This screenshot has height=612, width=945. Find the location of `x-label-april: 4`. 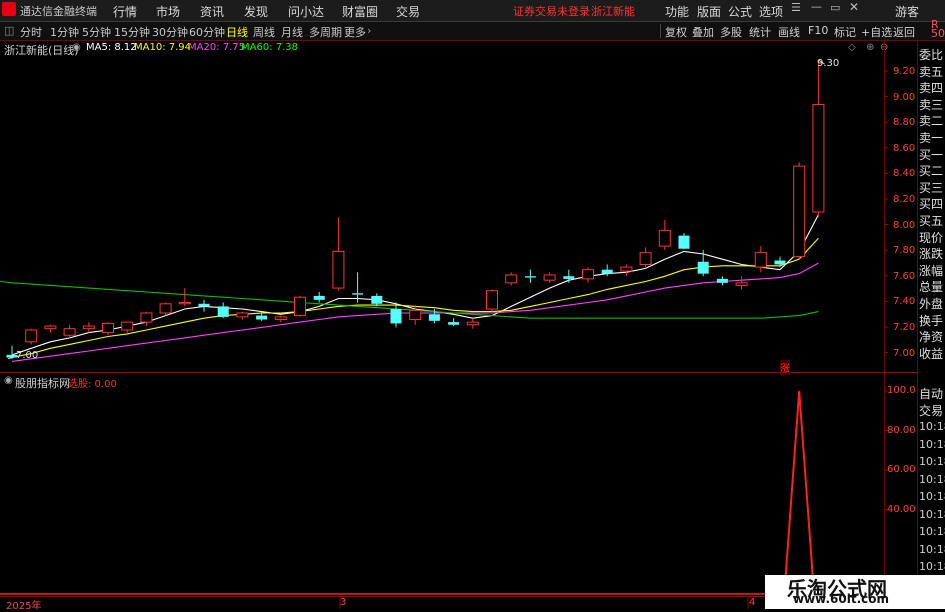

x-label-april: 4 is located at coordinates (752, 602).